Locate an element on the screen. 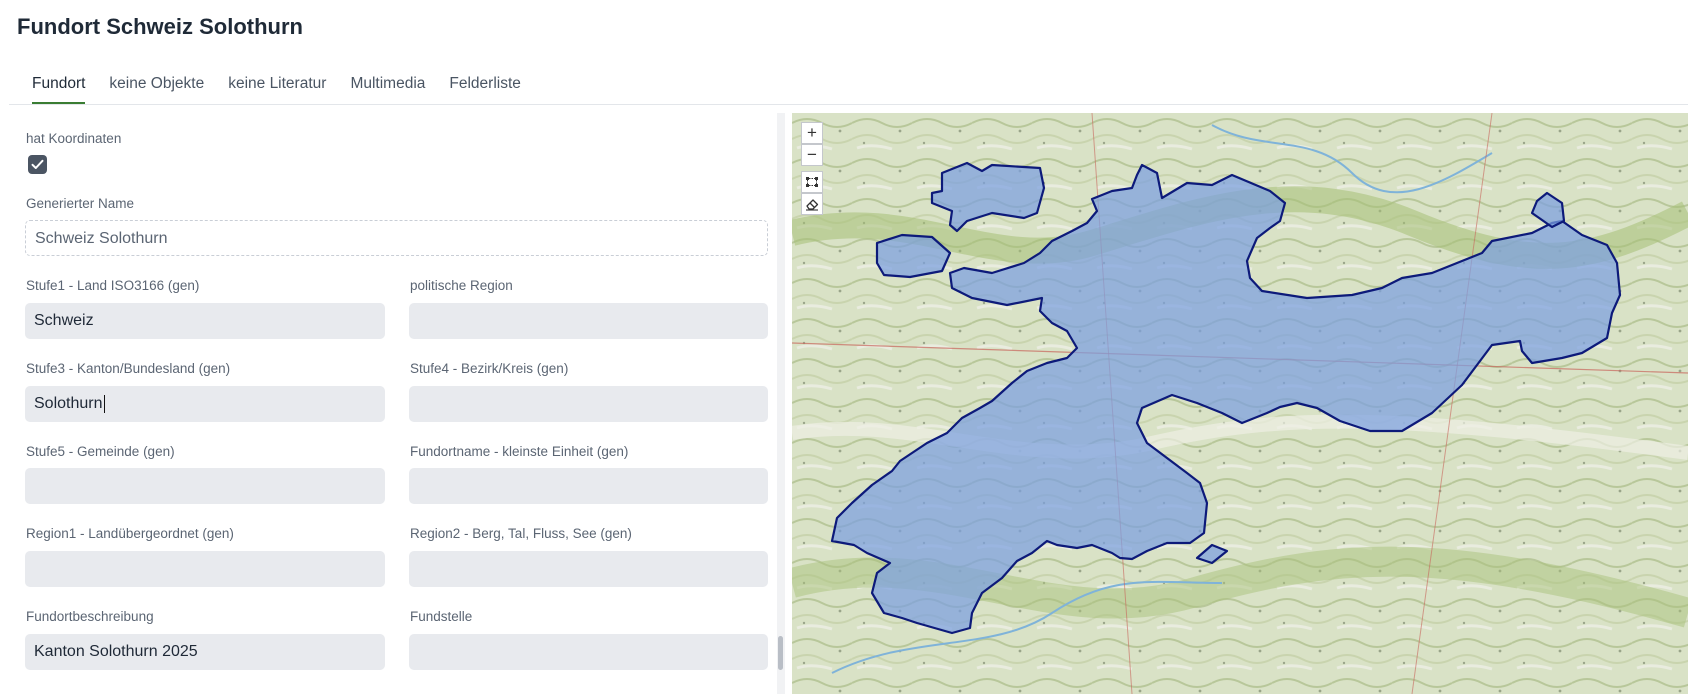 The image size is (1688, 694). description-label: Fundortbeschreibung is located at coordinates (90, 616).